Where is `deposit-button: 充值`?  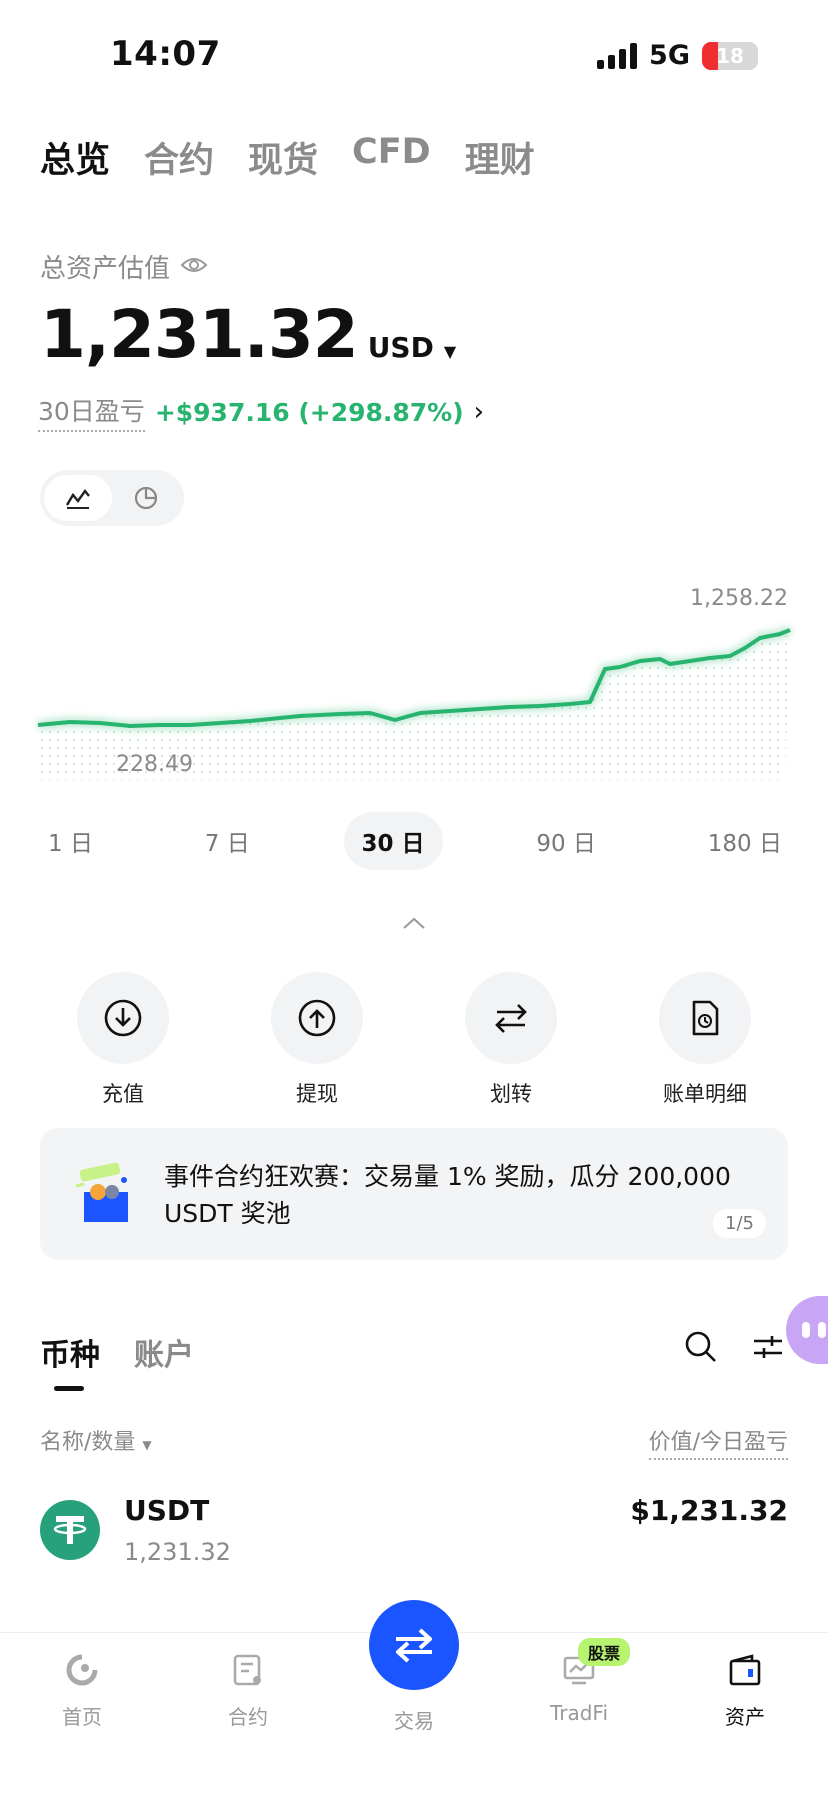
deposit-button: 充值 is located at coordinates (123, 1040).